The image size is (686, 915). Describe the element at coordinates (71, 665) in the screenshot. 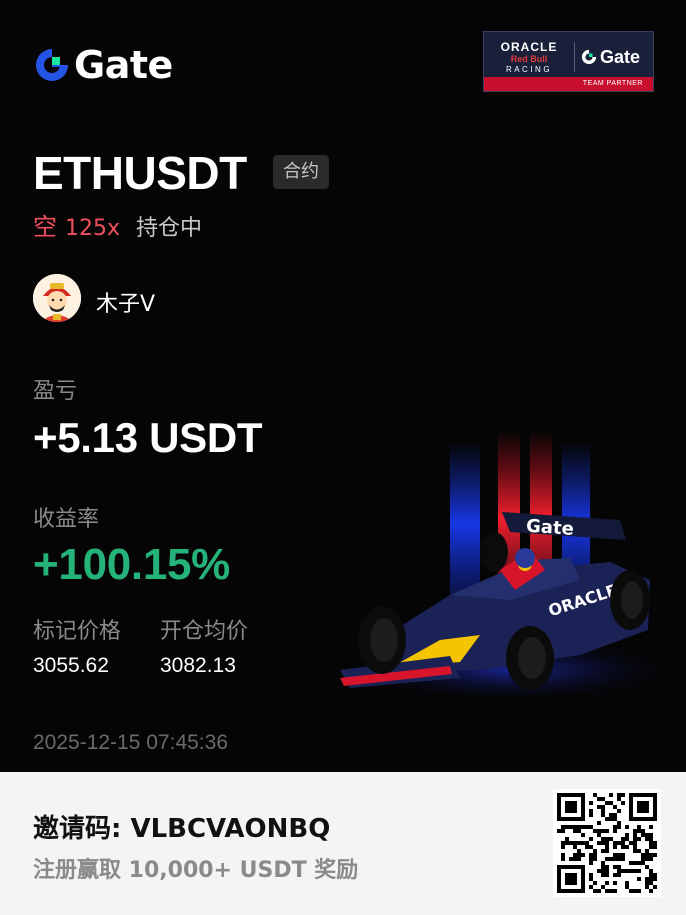

I see `mark-price: 3055.62` at that location.